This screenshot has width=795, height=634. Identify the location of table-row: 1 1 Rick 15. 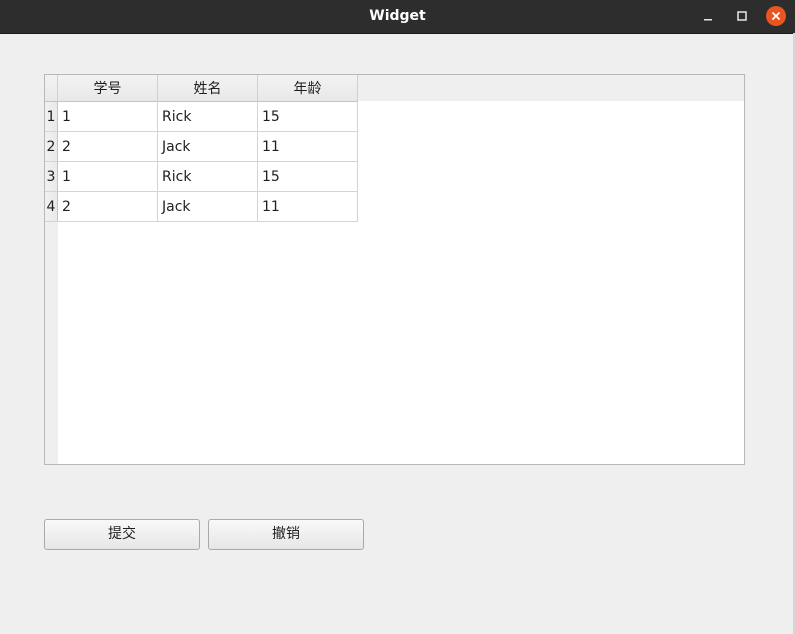
(201, 116).